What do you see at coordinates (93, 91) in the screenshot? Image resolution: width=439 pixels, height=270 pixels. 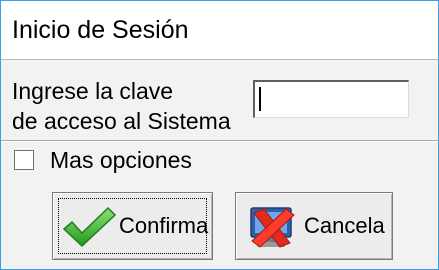 I see `prompt-line-1: Ingrese la clave` at bounding box center [93, 91].